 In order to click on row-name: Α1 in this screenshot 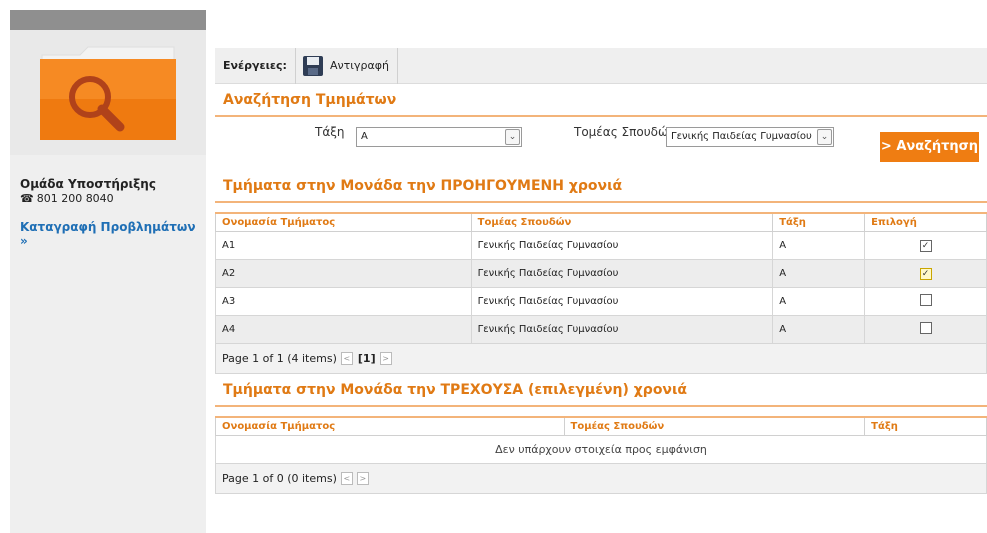, I will do `click(343, 245)`.